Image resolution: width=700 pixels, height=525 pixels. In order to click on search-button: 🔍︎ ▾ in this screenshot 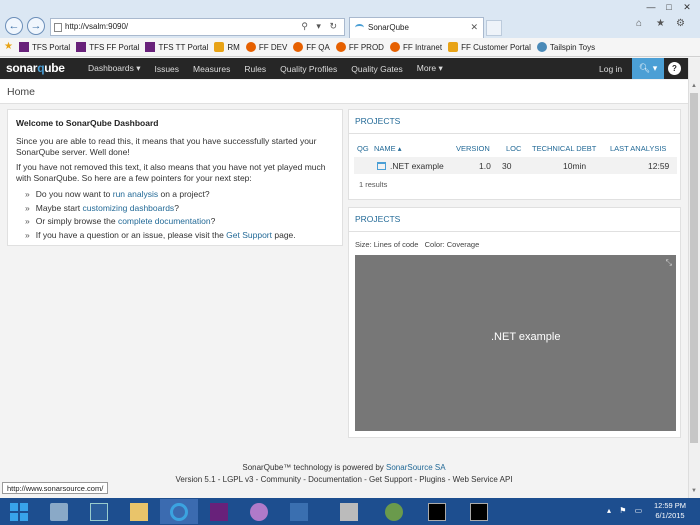, I will do `click(648, 68)`.